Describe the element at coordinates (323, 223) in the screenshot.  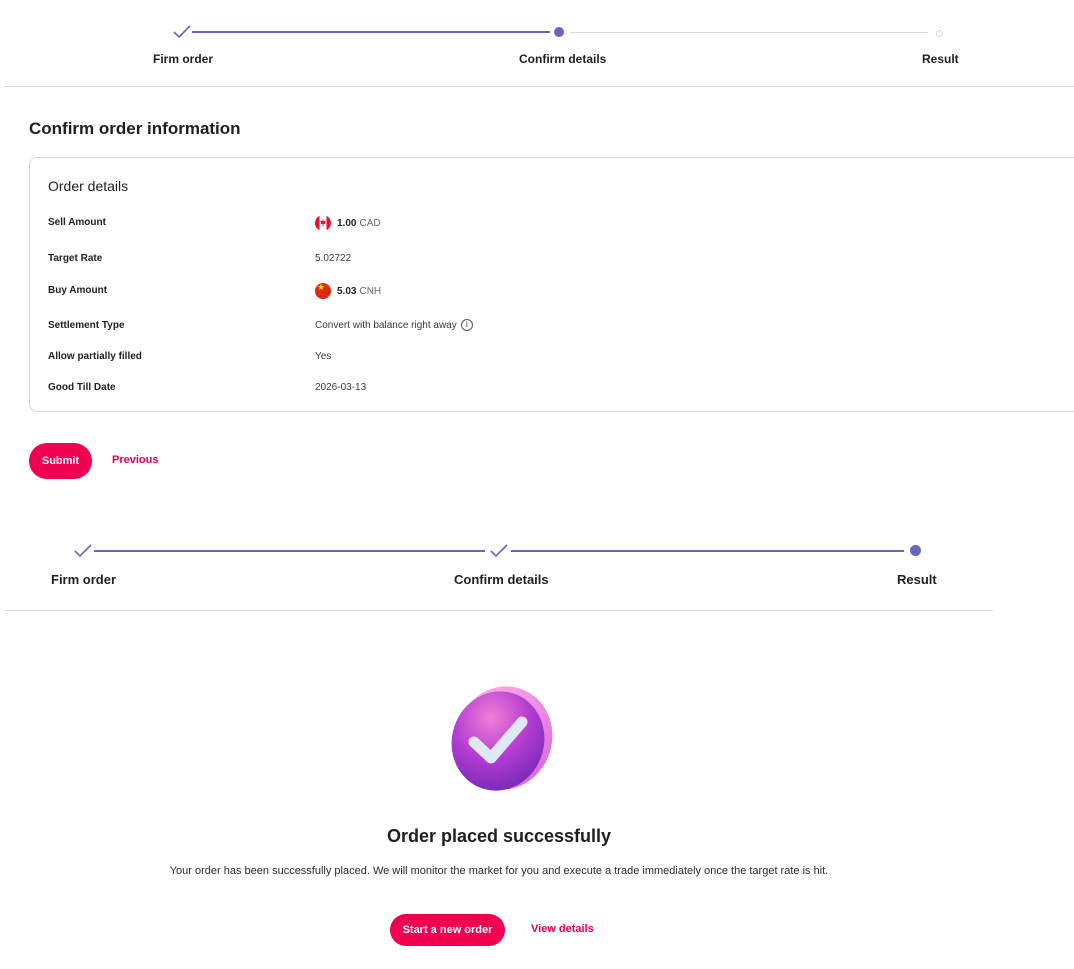
I see `canada-flag-icon` at that location.